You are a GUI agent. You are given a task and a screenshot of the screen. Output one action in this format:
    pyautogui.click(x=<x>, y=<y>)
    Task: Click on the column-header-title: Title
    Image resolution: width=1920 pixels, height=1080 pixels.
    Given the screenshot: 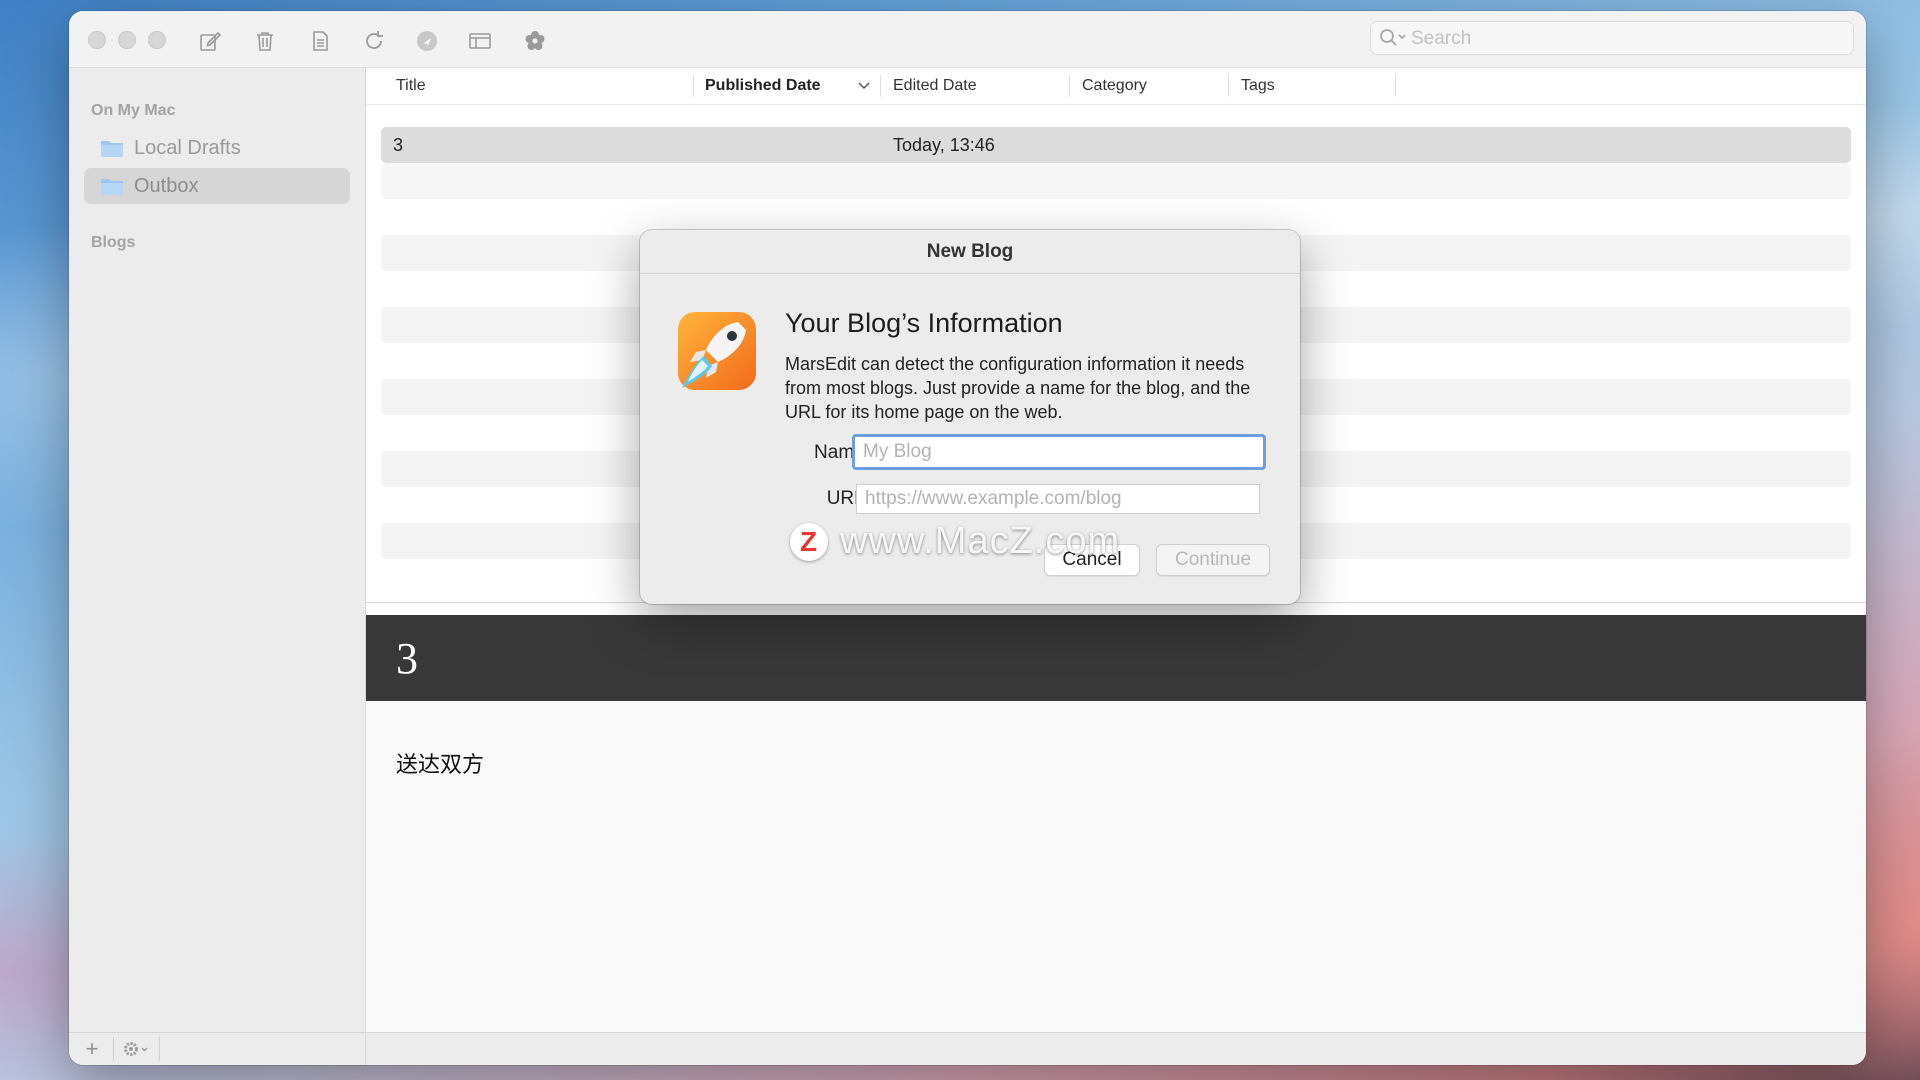 What is the action you would take?
    pyautogui.click(x=411, y=86)
    